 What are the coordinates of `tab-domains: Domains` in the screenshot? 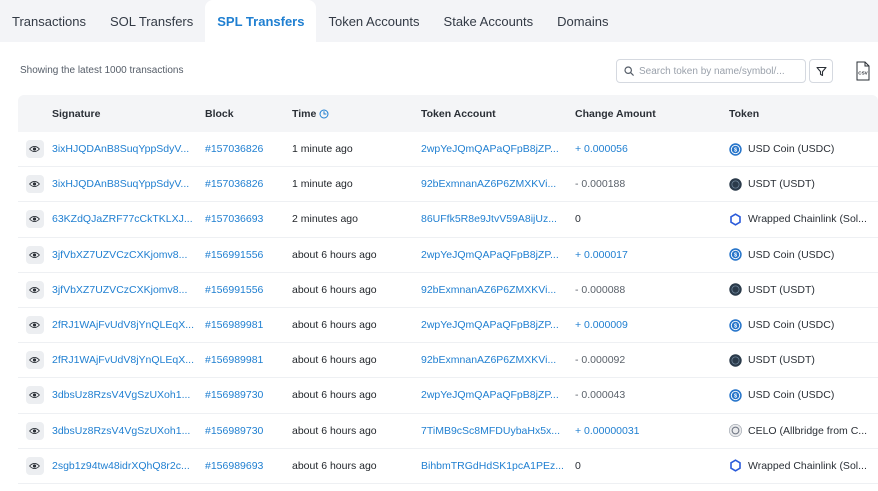 It's located at (582, 21).